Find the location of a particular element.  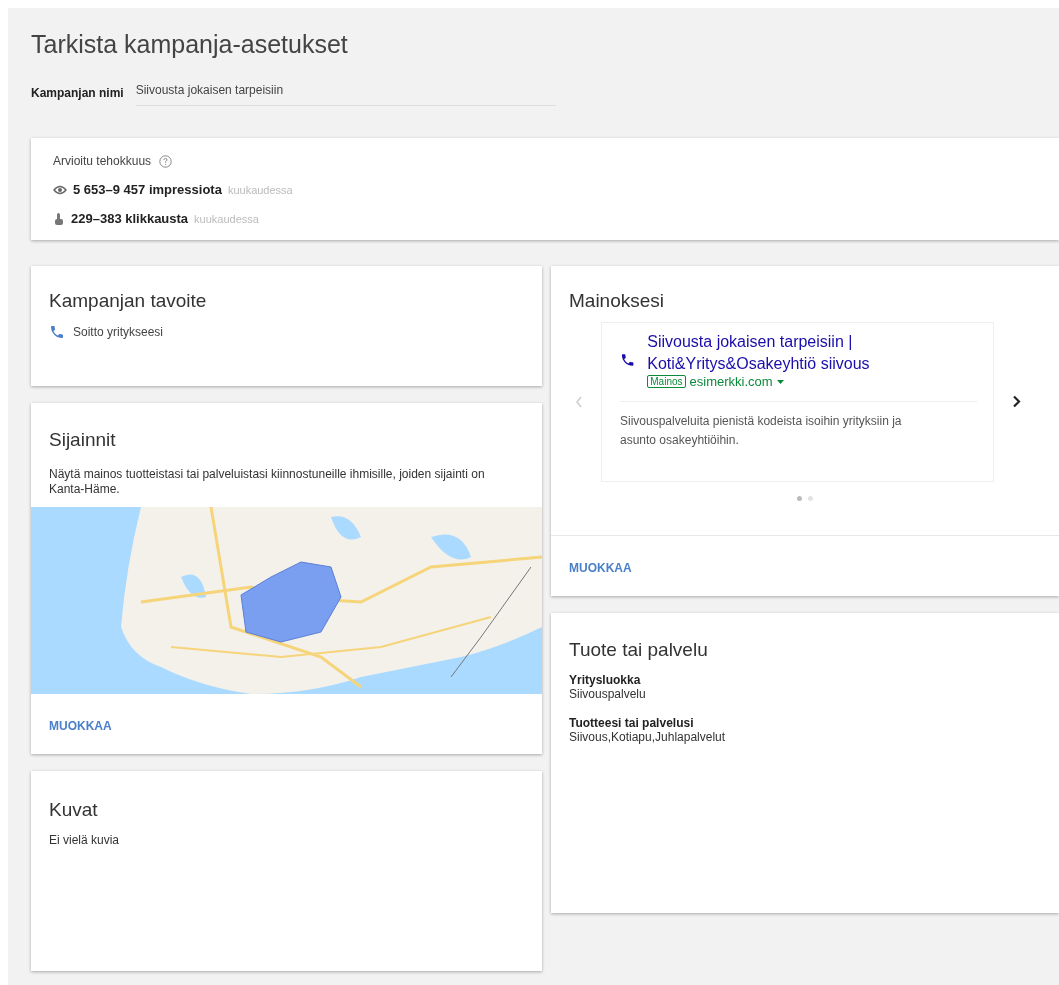

metric-value: 229–383 klikkausta is located at coordinates (130, 218).